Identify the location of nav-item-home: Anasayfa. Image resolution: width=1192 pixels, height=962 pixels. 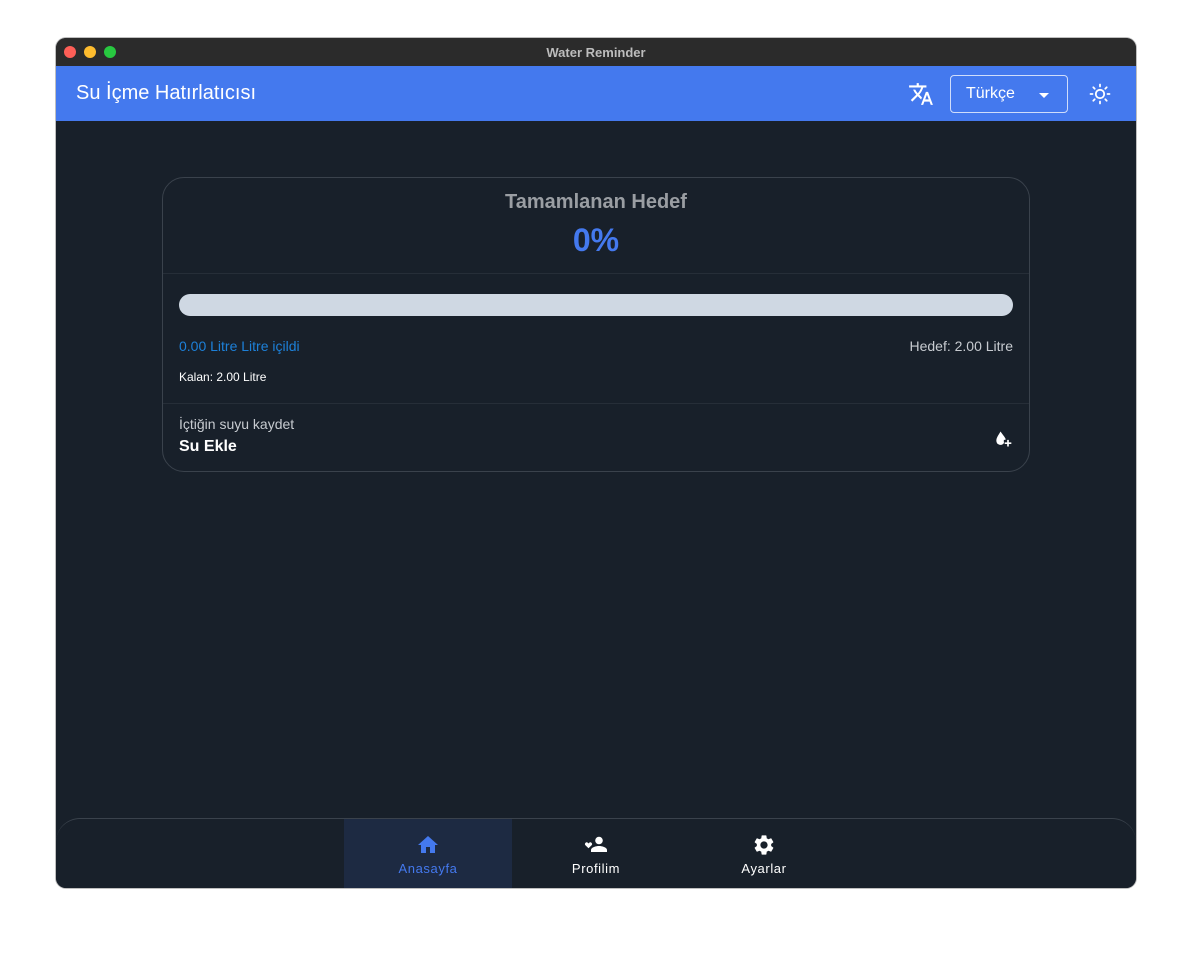
(428, 853).